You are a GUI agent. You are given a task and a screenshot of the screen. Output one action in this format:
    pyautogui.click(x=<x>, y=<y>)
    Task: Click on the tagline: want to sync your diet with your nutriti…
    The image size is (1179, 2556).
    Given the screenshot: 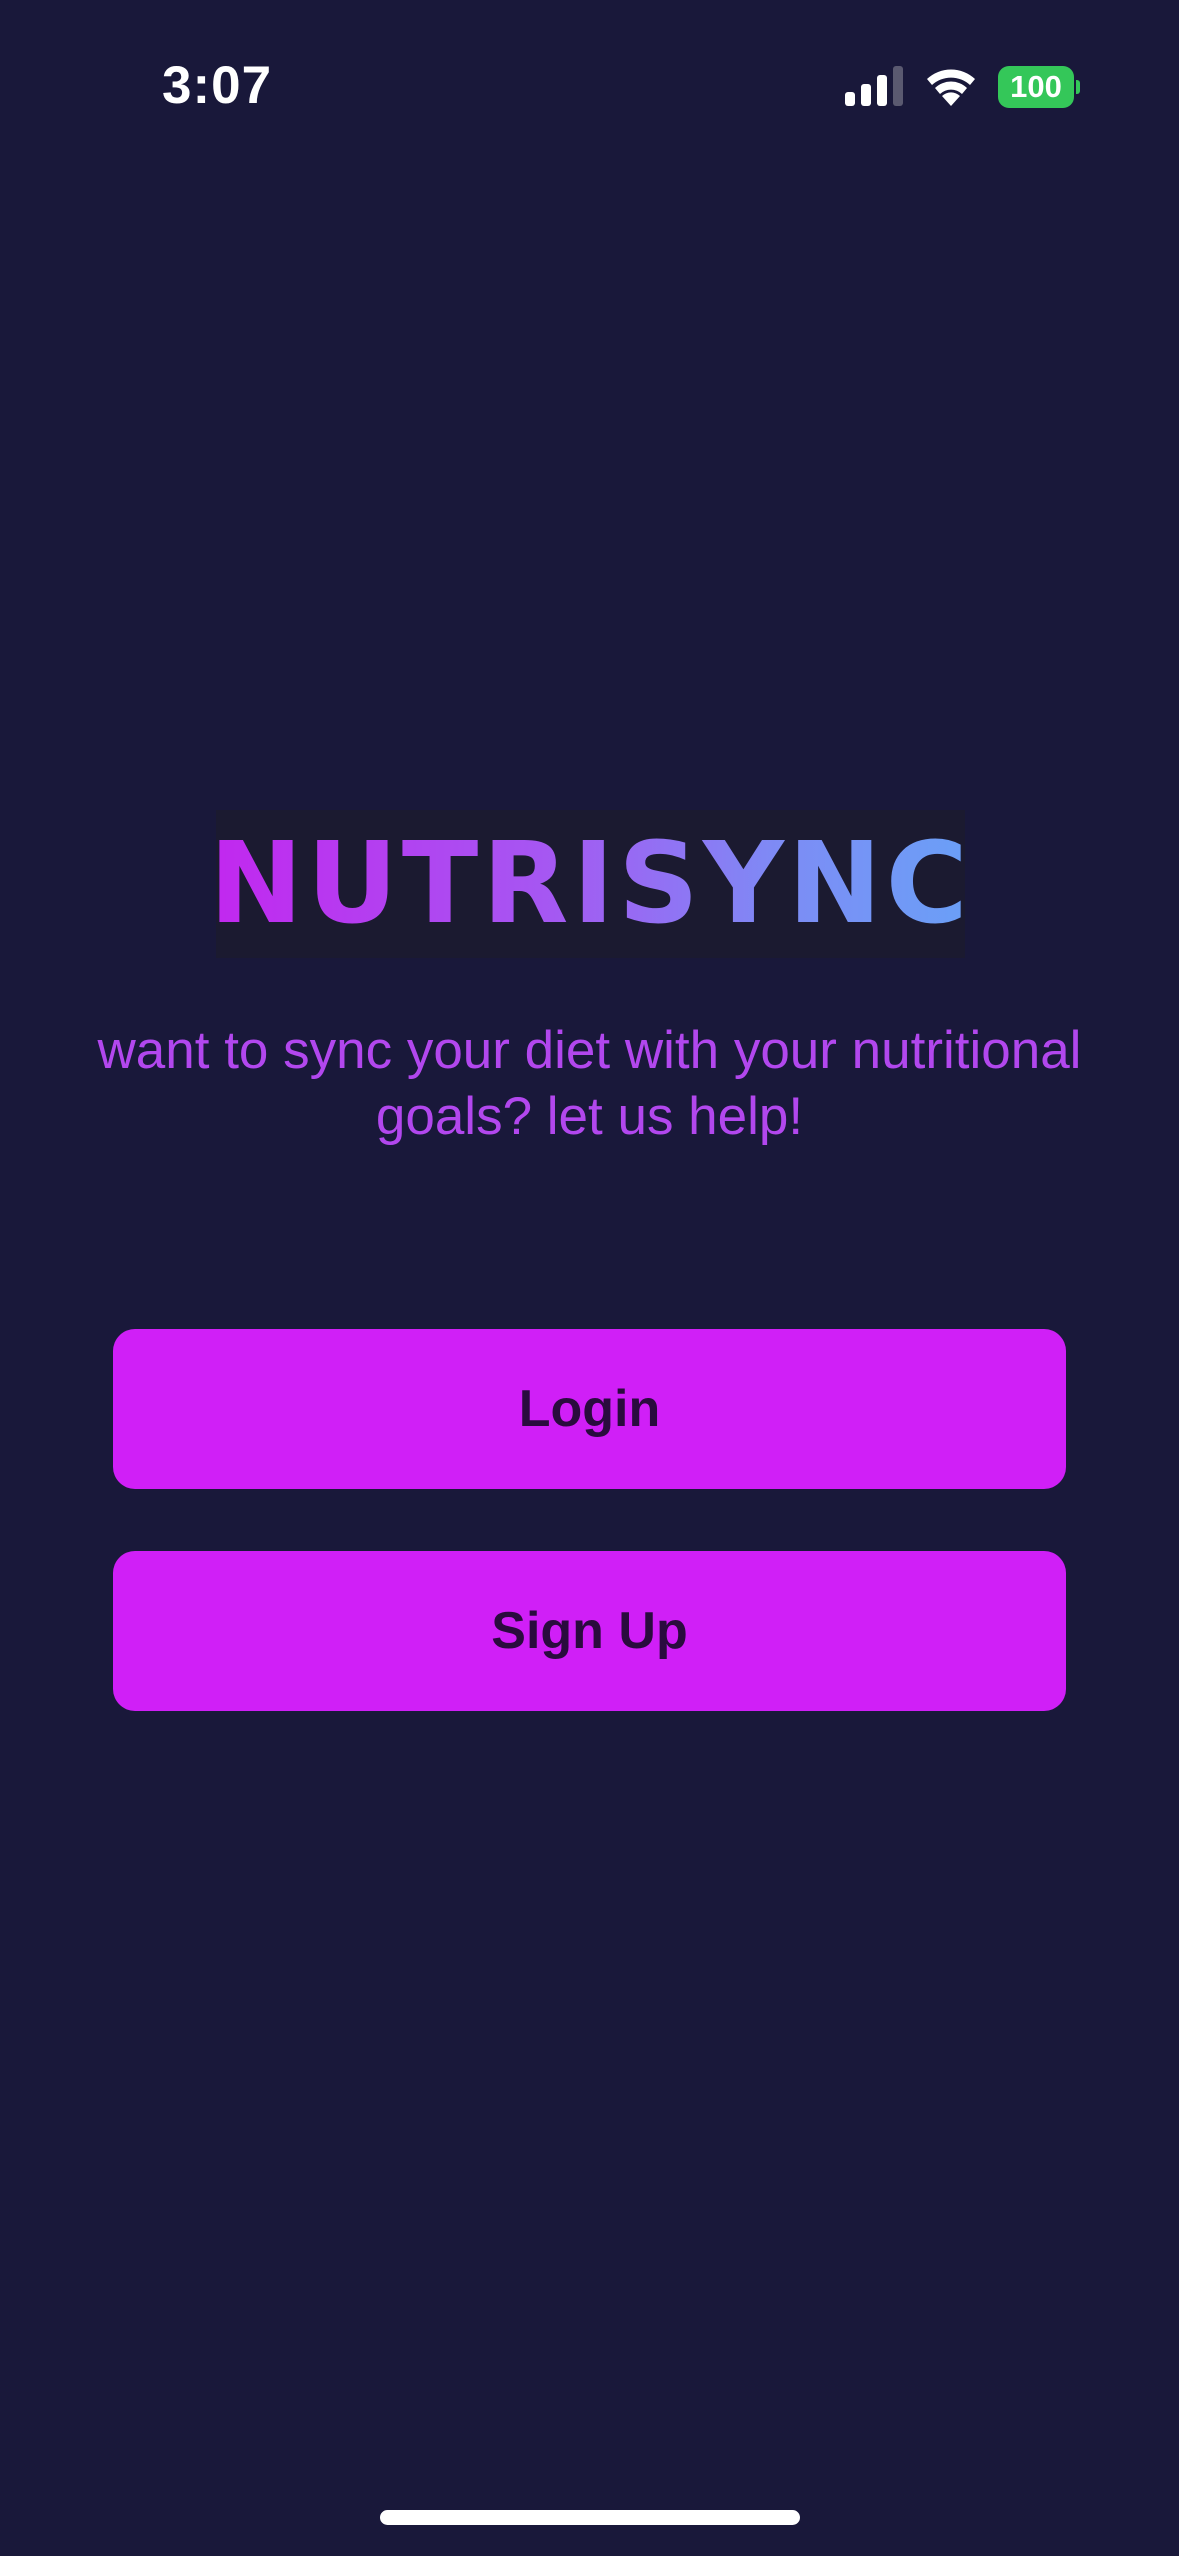 What is the action you would take?
    pyautogui.click(x=589, y=1083)
    